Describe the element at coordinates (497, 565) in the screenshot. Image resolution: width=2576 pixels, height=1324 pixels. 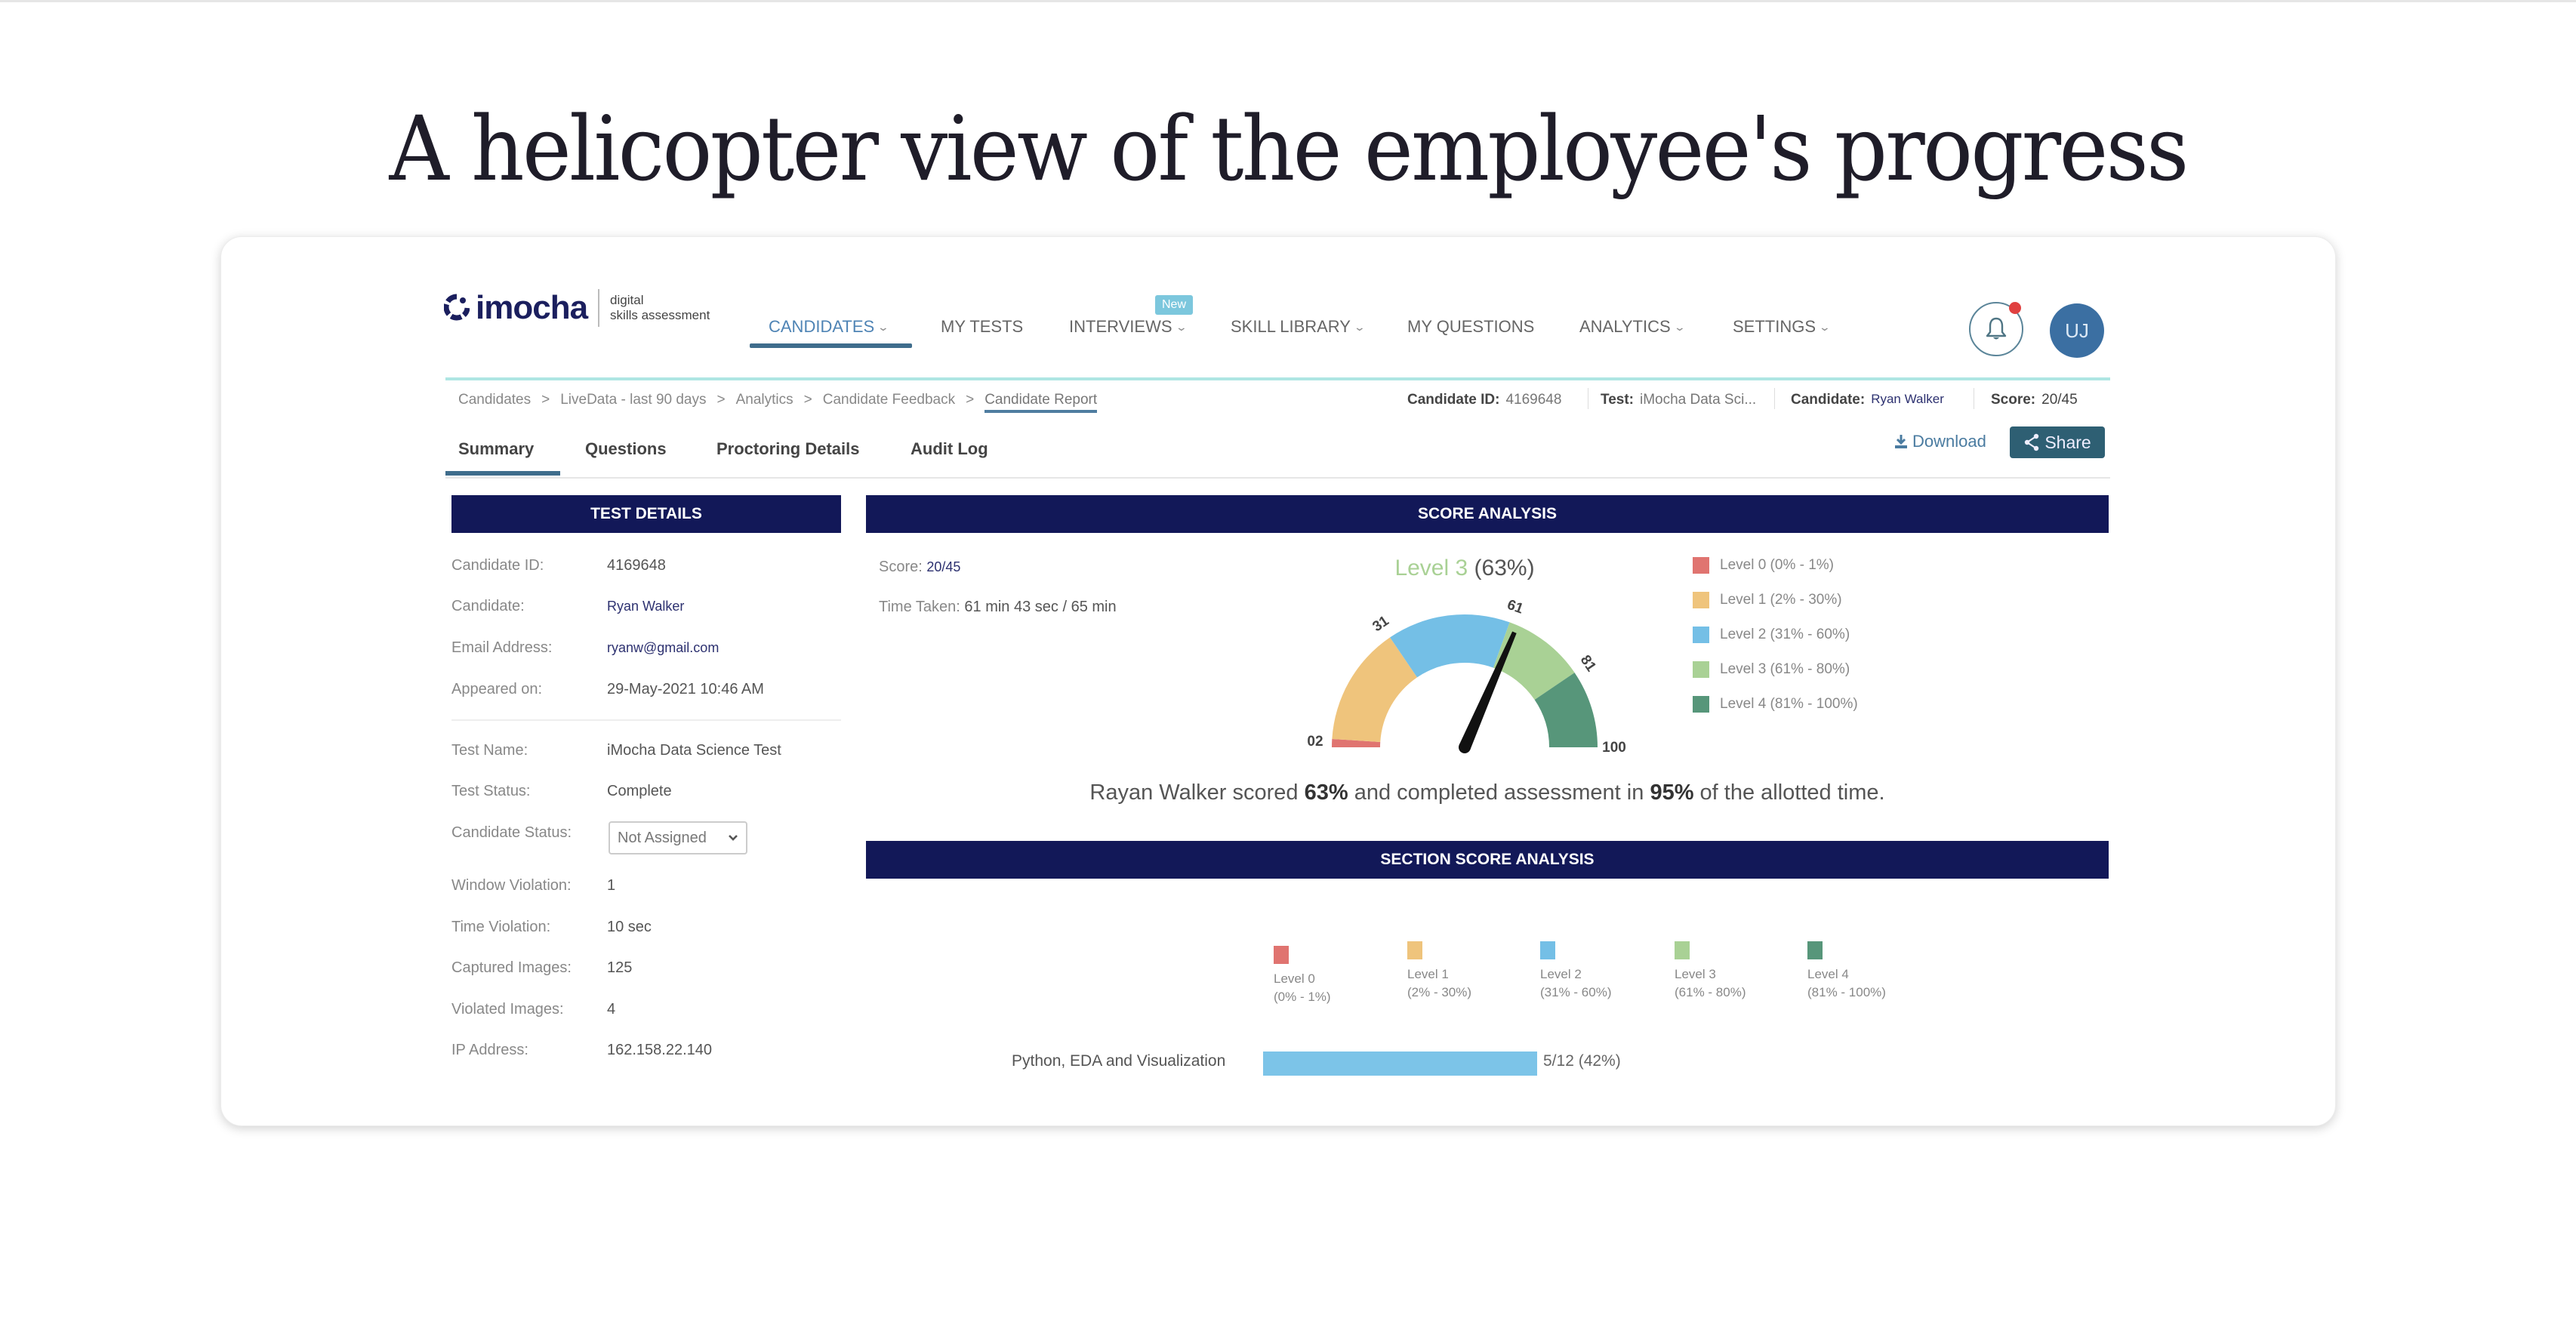
I see `detail-label: Candidate ID:` at that location.